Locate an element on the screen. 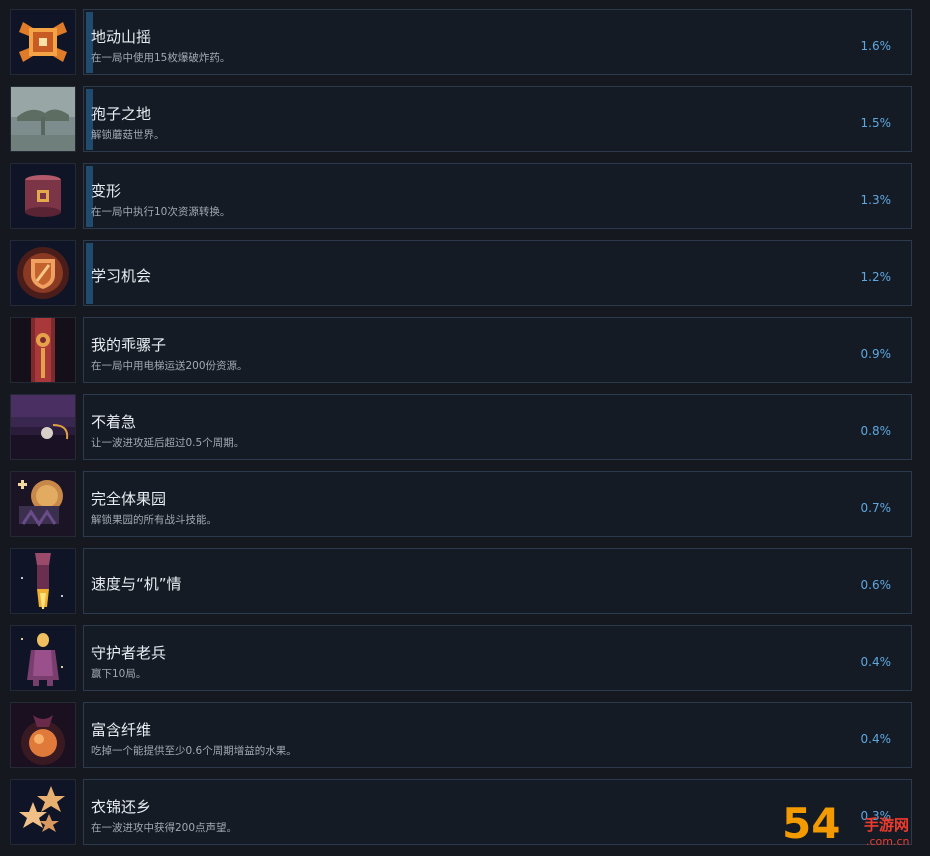 This screenshot has width=930, height=856. achievement-description: 在一局中执行10次资源转换。 is located at coordinates (161, 212).